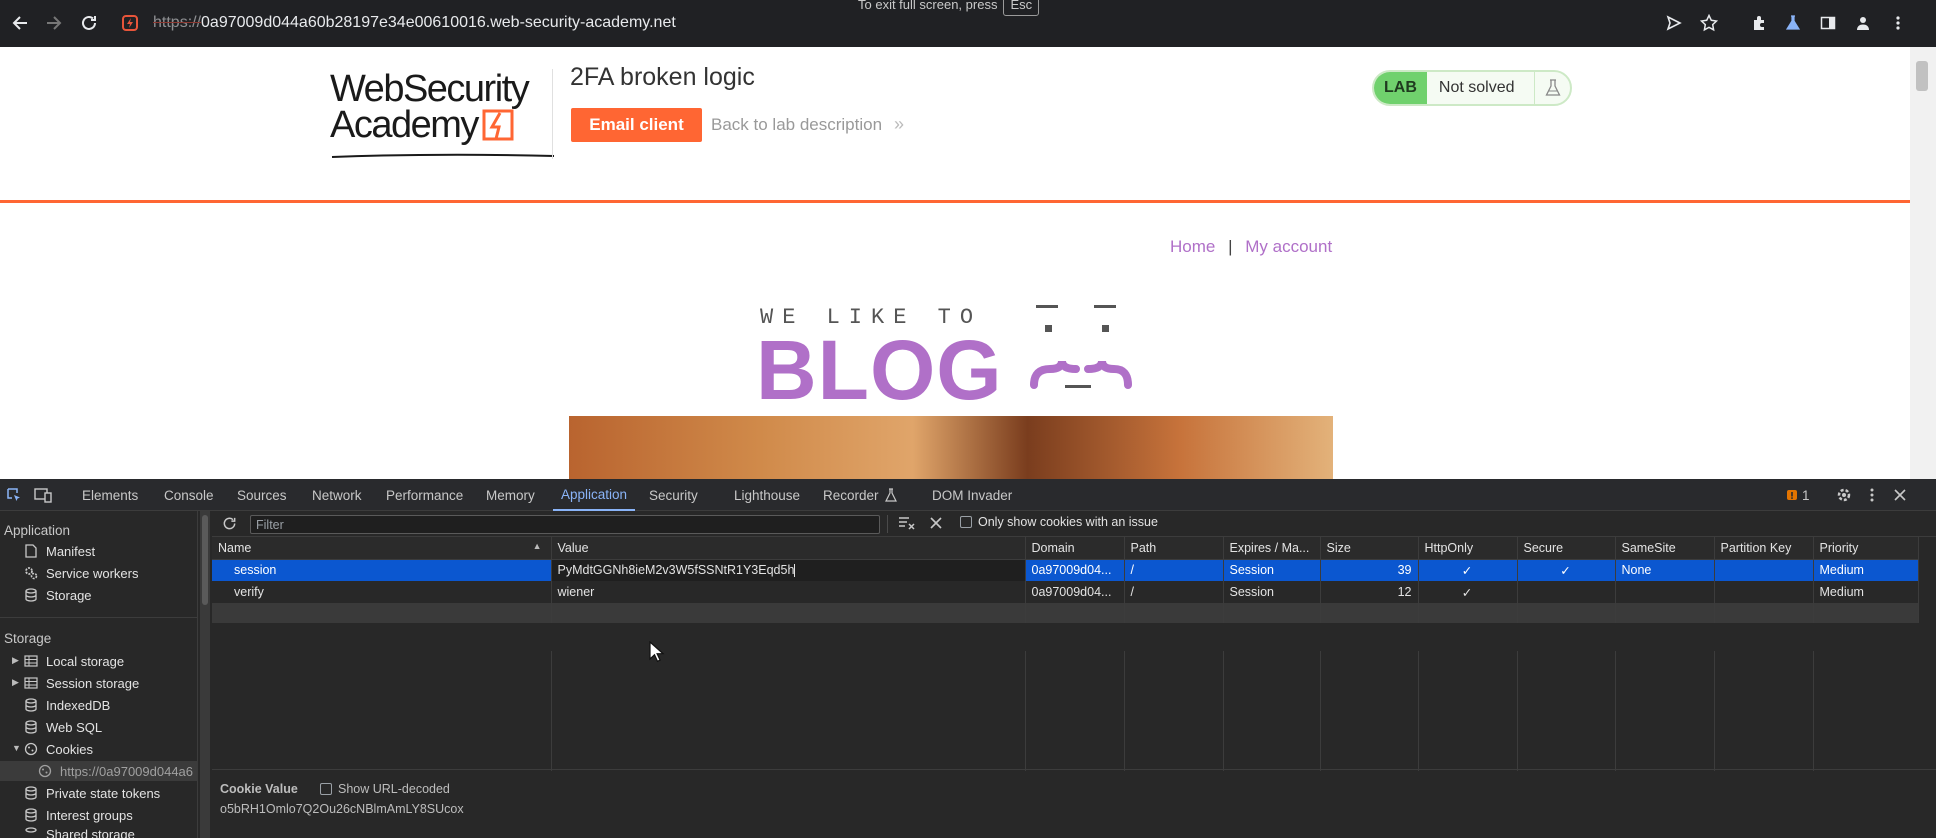 The width and height of the screenshot is (1936, 838). I want to click on tab-performance: Performance, so click(424, 495).